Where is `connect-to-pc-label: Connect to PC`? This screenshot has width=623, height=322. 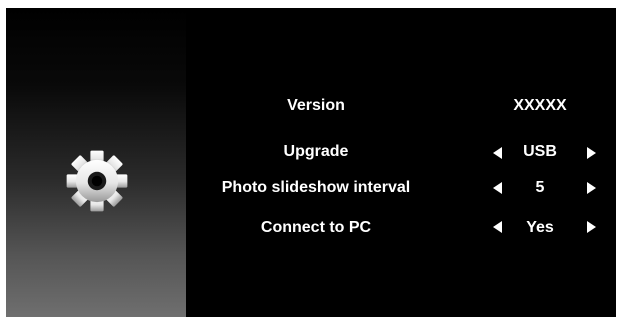
connect-to-pc-label: Connect to PC is located at coordinates (316, 228).